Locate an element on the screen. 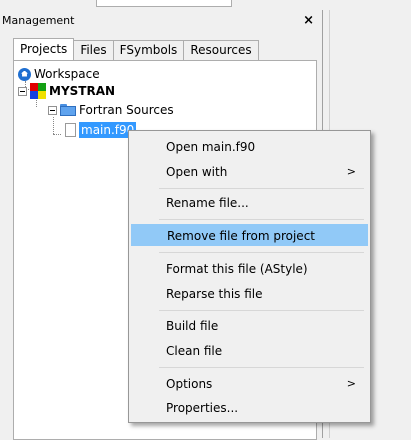  tab-bar: Projects Files FSymbols Resources is located at coordinates (136, 49).